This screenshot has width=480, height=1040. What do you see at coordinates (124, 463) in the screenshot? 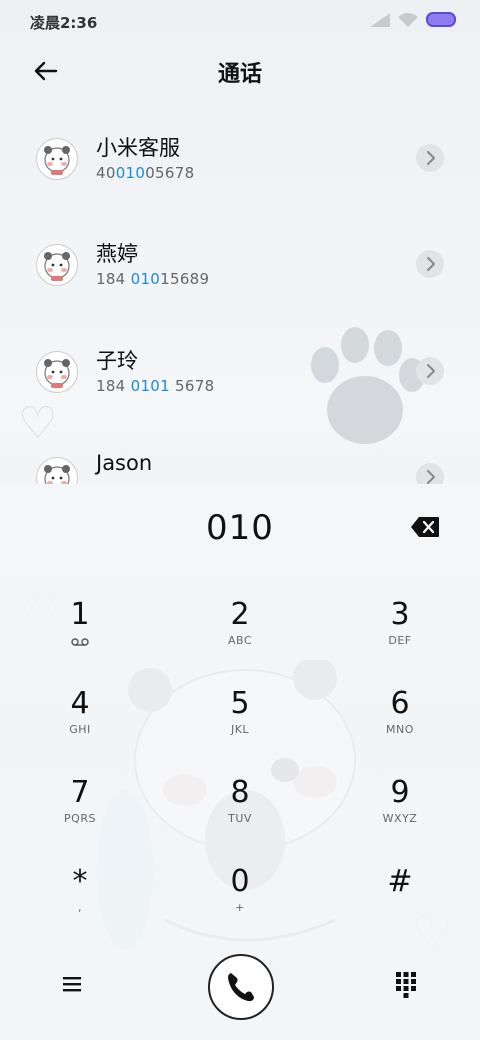
I see `contact-name: Jason` at bounding box center [124, 463].